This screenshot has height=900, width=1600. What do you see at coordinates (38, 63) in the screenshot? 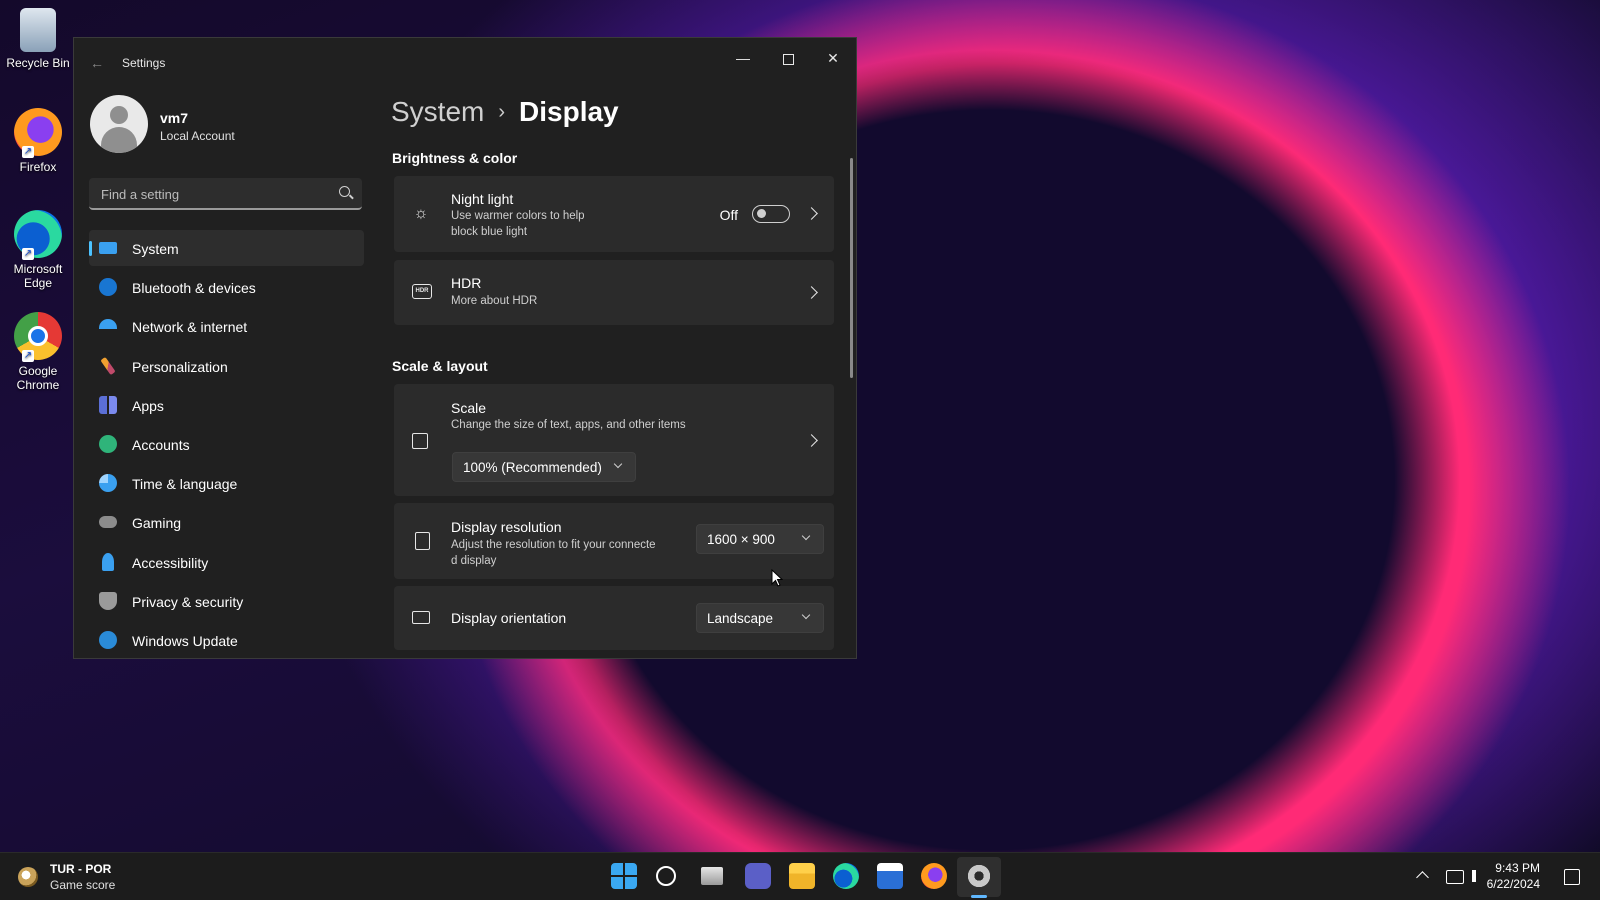
I see `desktop-icon-label: Recycle Bin` at bounding box center [38, 63].